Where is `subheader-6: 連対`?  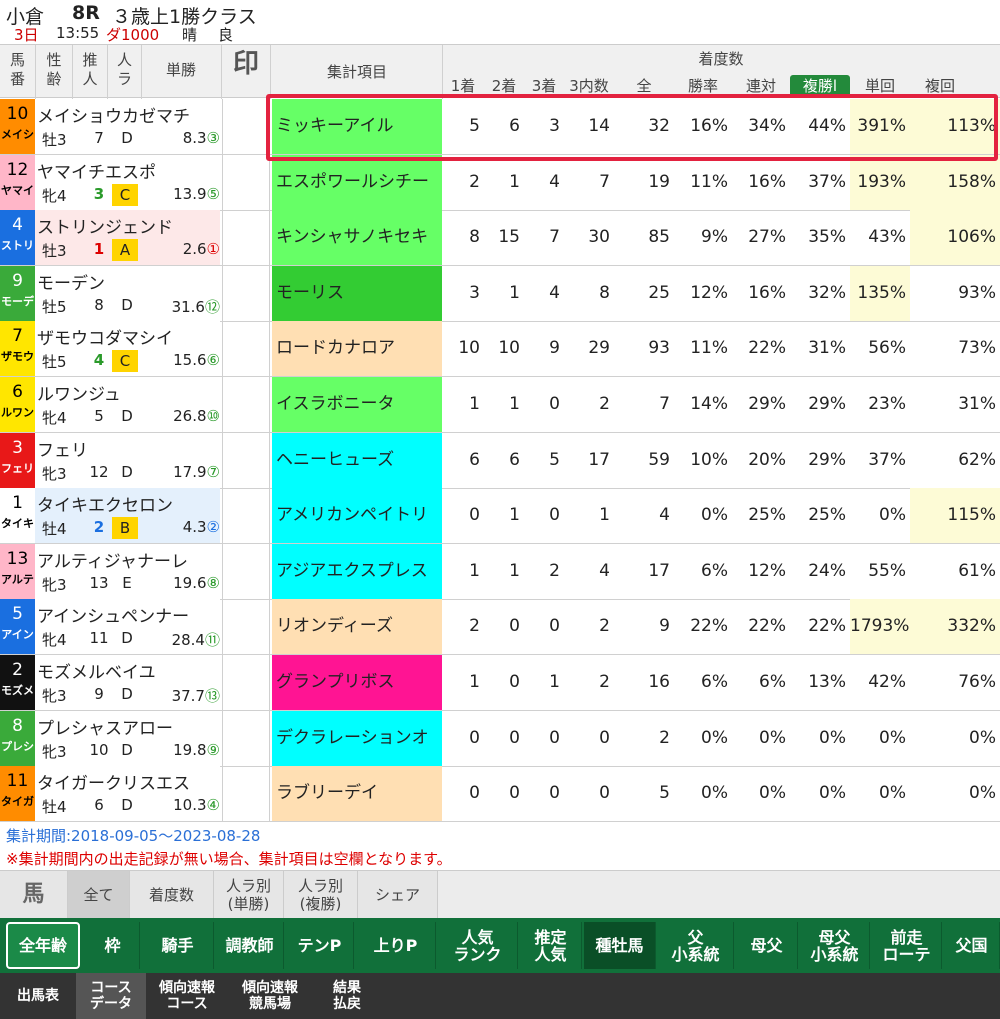
subheader-6: 連対 is located at coordinates (761, 85).